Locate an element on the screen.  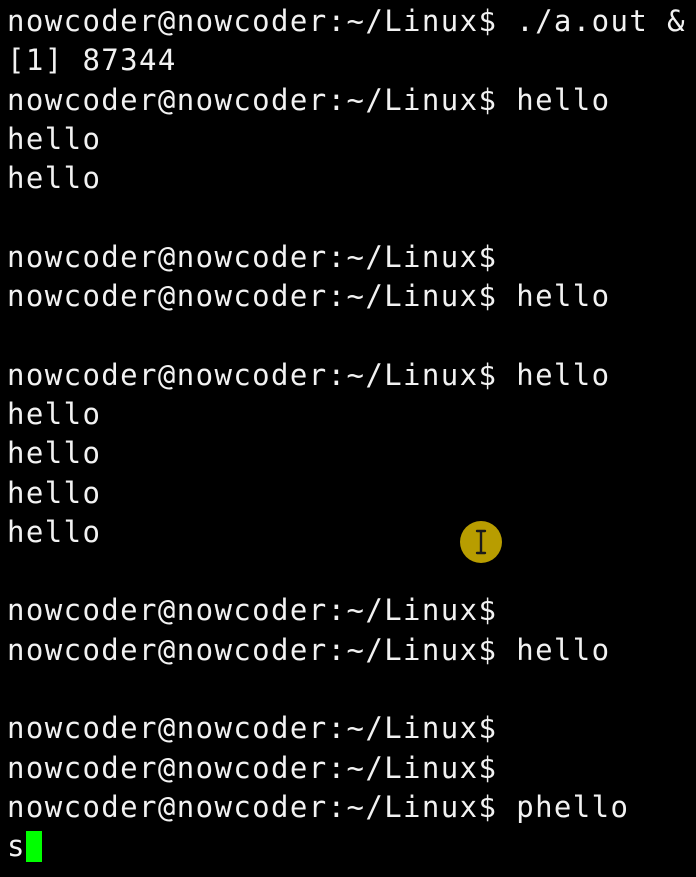
terminal-line: [1] 87344 is located at coordinates (92, 60).